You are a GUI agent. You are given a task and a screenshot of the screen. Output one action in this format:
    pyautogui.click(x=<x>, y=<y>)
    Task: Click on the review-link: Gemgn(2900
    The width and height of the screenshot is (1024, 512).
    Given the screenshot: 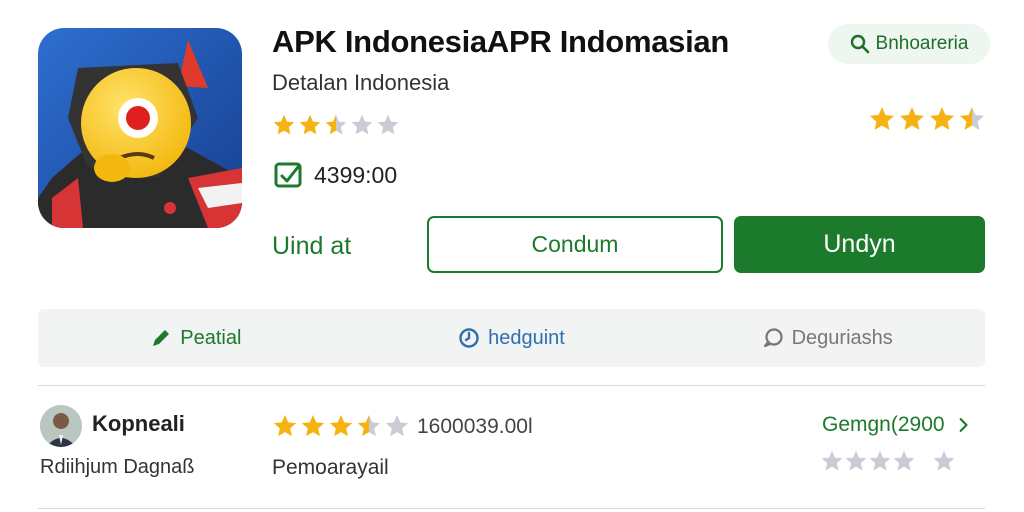 What is the action you would take?
    pyautogui.click(x=895, y=425)
    